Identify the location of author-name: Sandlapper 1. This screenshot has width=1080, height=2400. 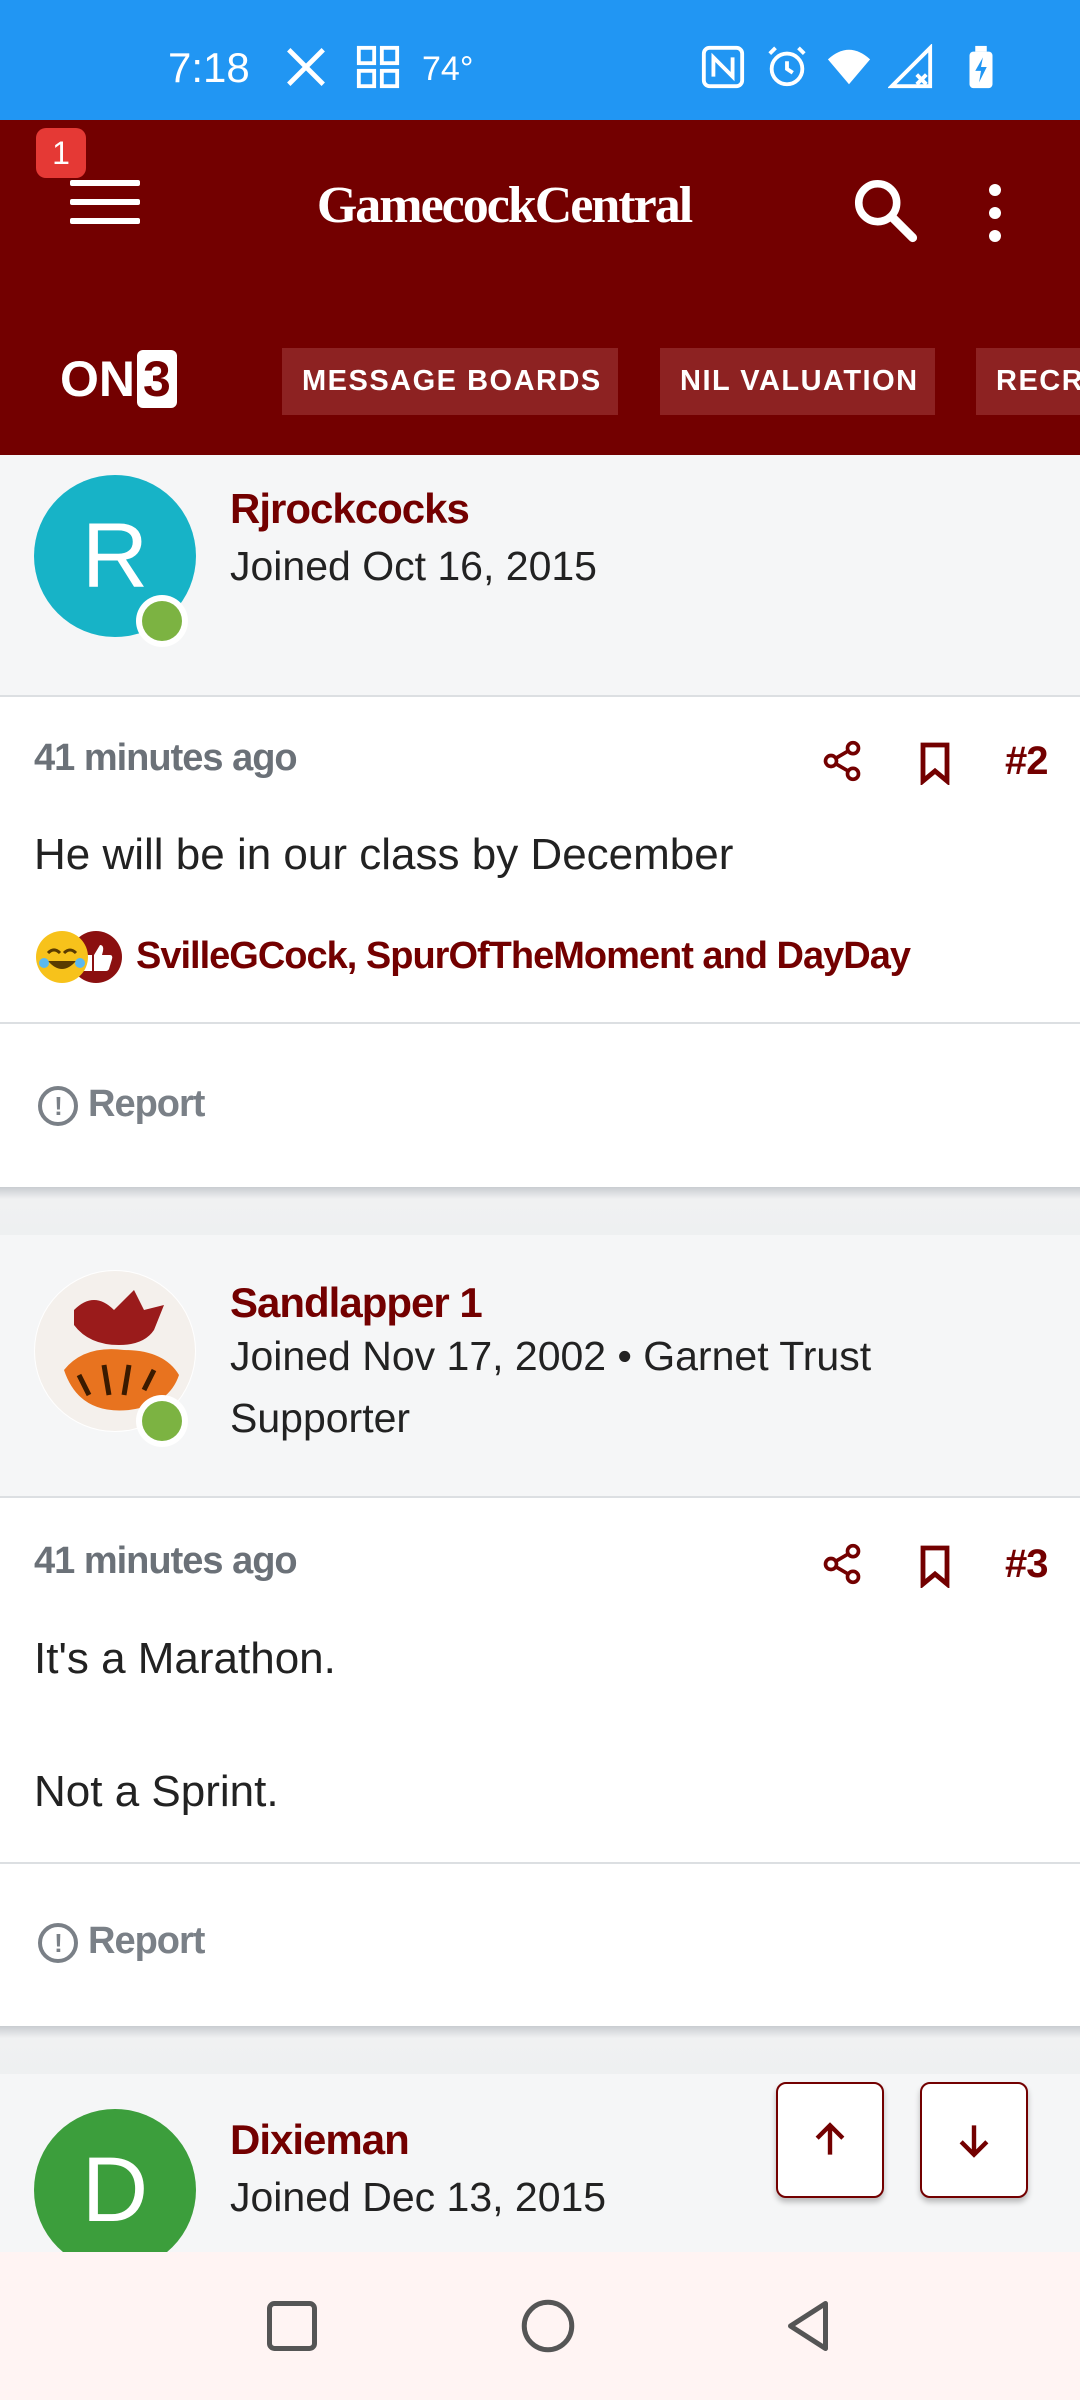
(356, 1303).